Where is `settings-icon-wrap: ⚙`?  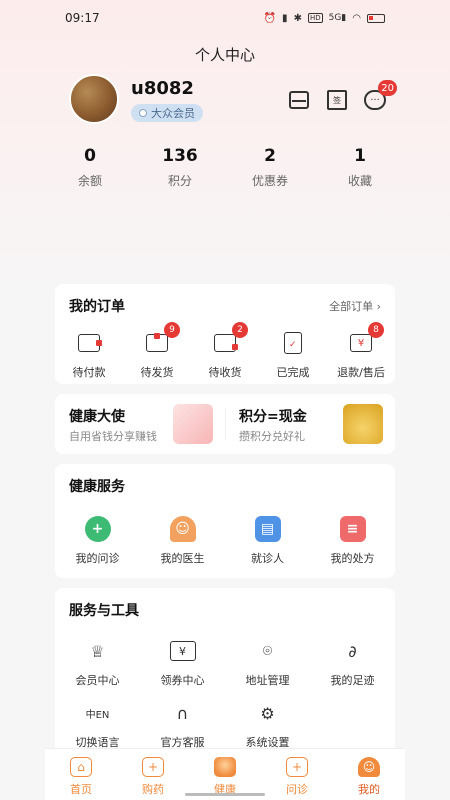
settings-icon-wrap: ⚙ is located at coordinates (268, 713).